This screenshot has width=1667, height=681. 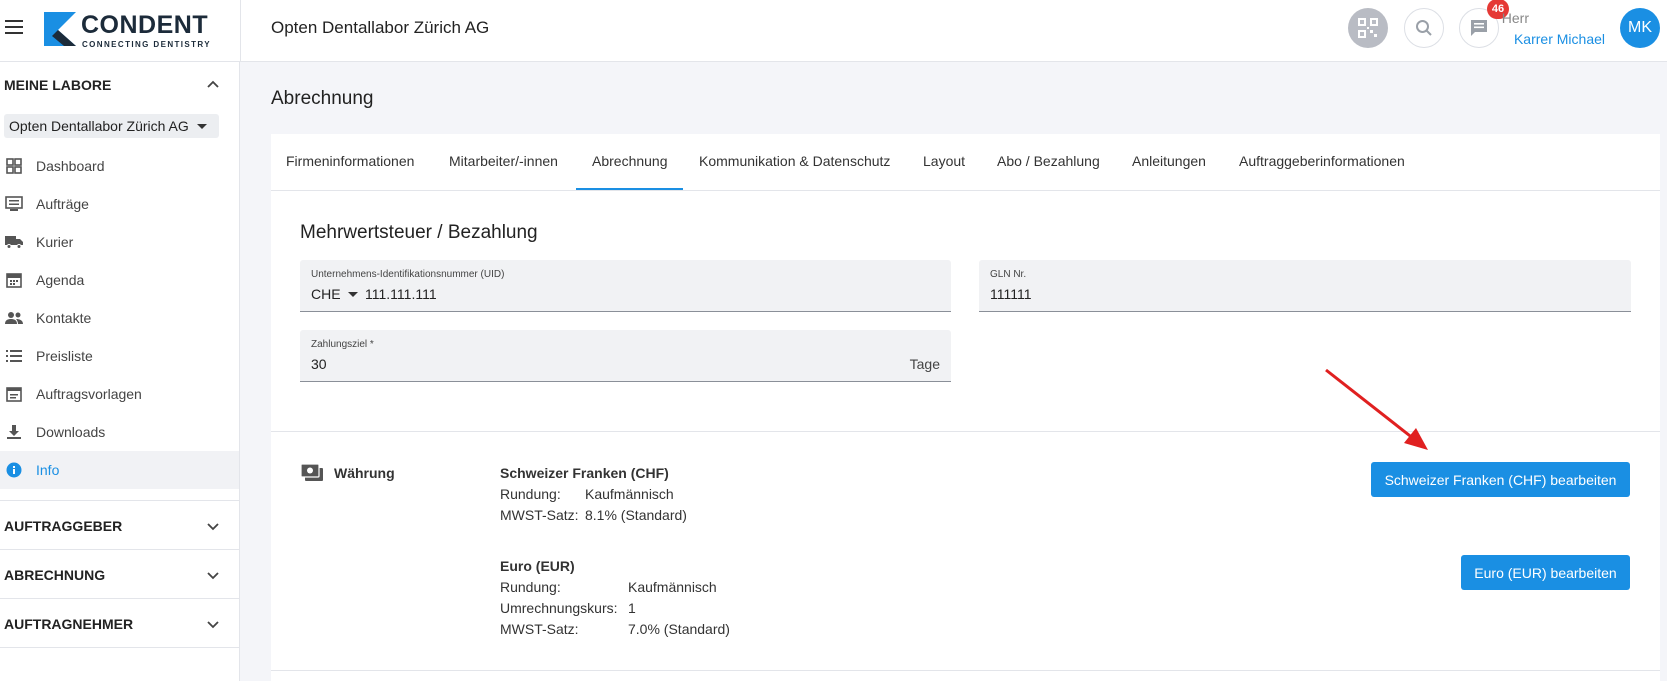 What do you see at coordinates (240, 31) in the screenshot?
I see `header-divider` at bounding box center [240, 31].